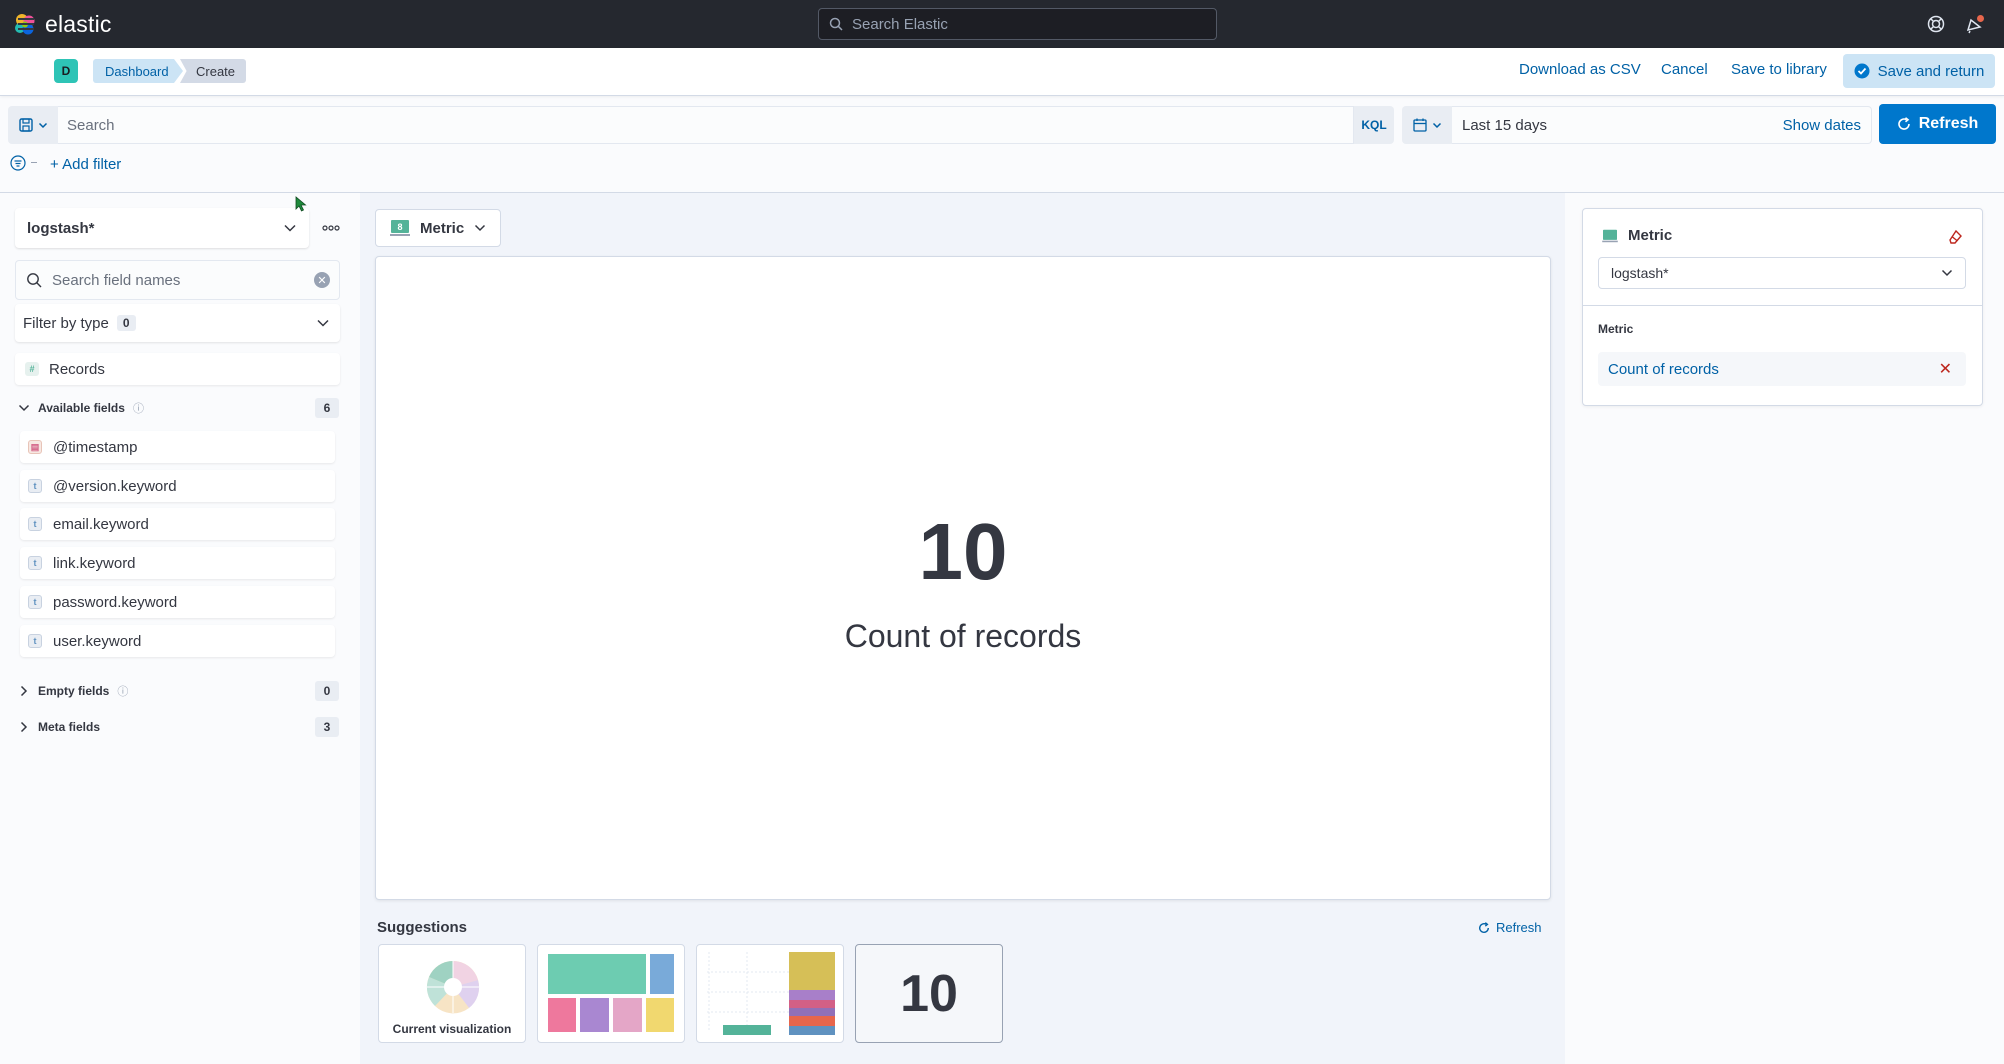  I want to click on empty-fields-label: Empty fields, so click(74, 691).